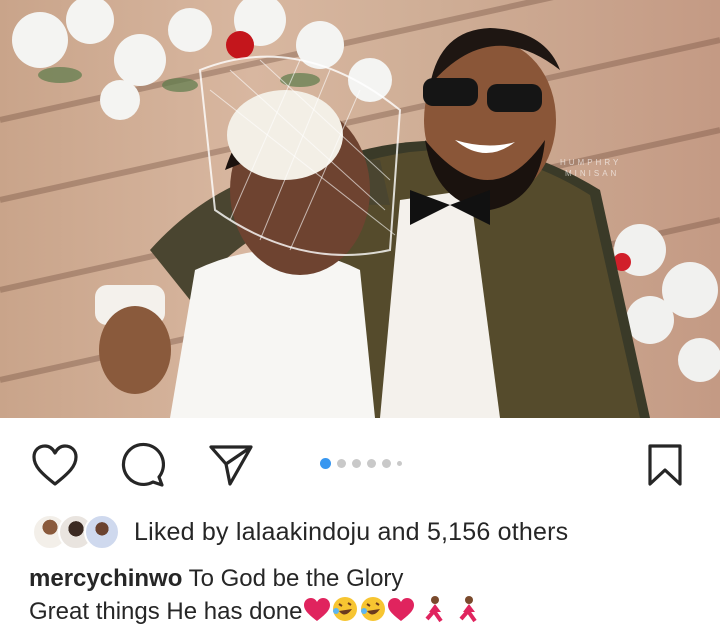  I want to click on likes-middle: and, so click(398, 531).